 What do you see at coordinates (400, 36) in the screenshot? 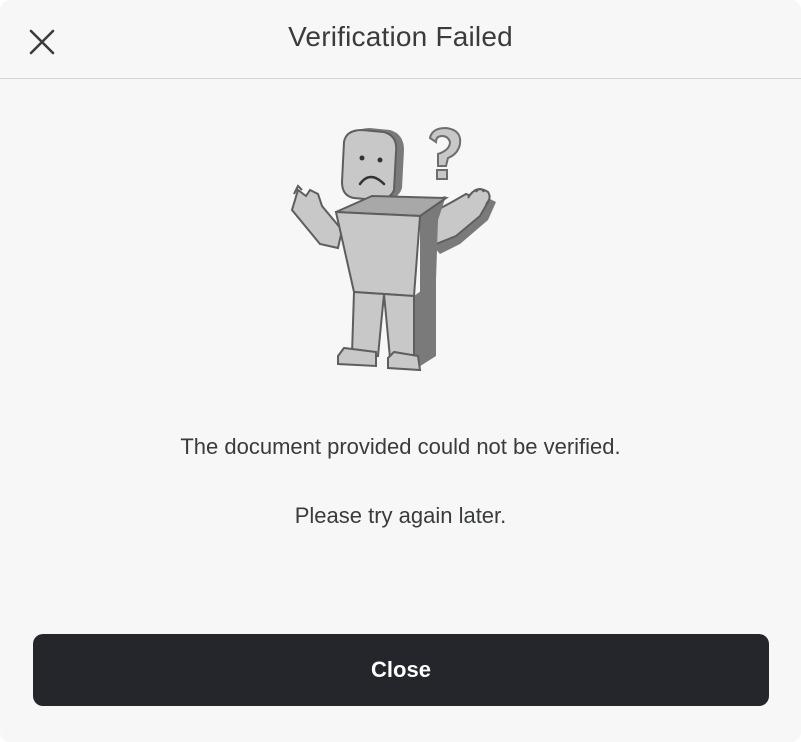
I see `dialog-title: Verification Failed` at bounding box center [400, 36].